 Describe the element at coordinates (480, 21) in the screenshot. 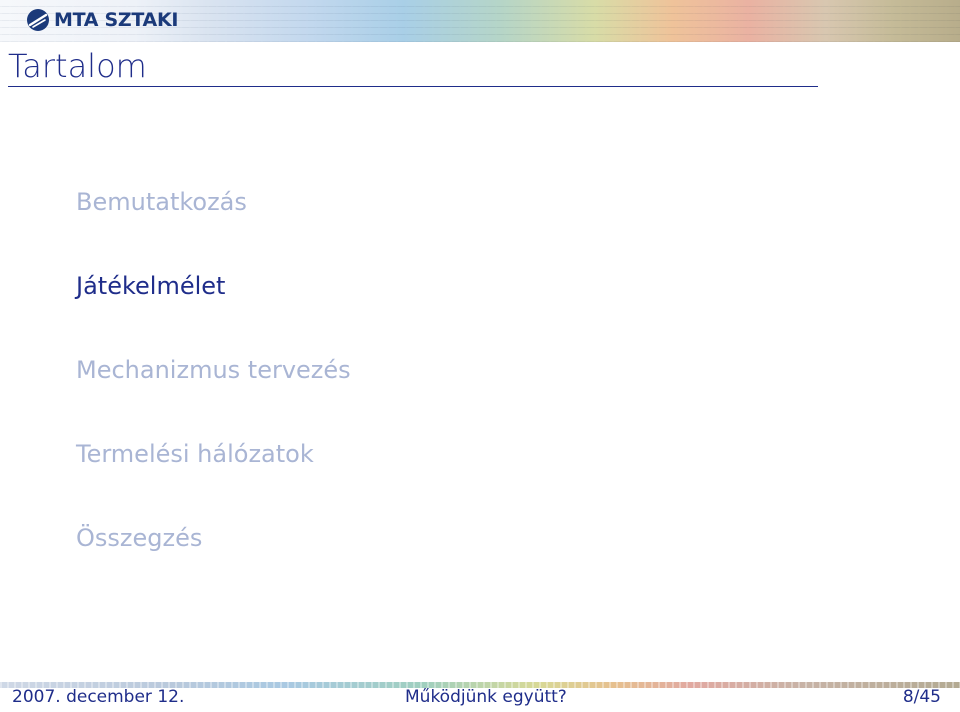

I see `header-banner: MTA SZTAKI` at that location.